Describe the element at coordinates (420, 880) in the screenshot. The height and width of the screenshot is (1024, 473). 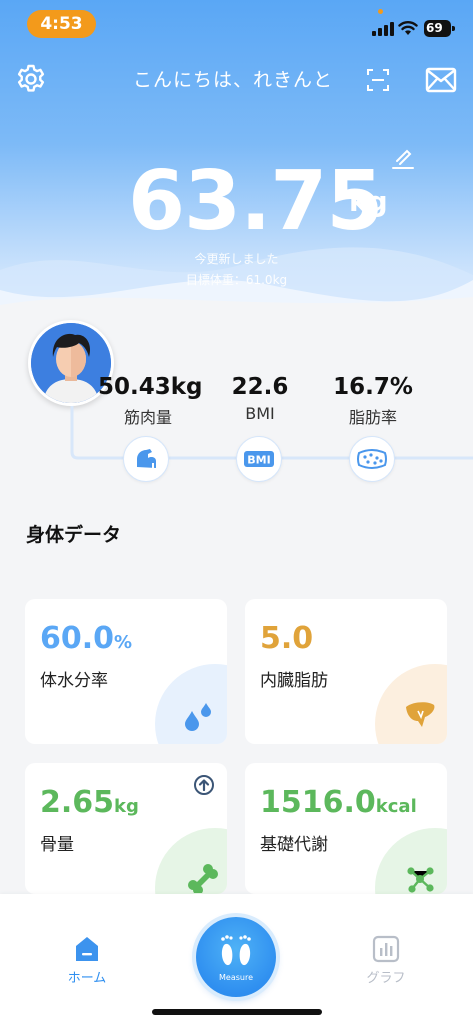
I see `molecule-icon` at that location.